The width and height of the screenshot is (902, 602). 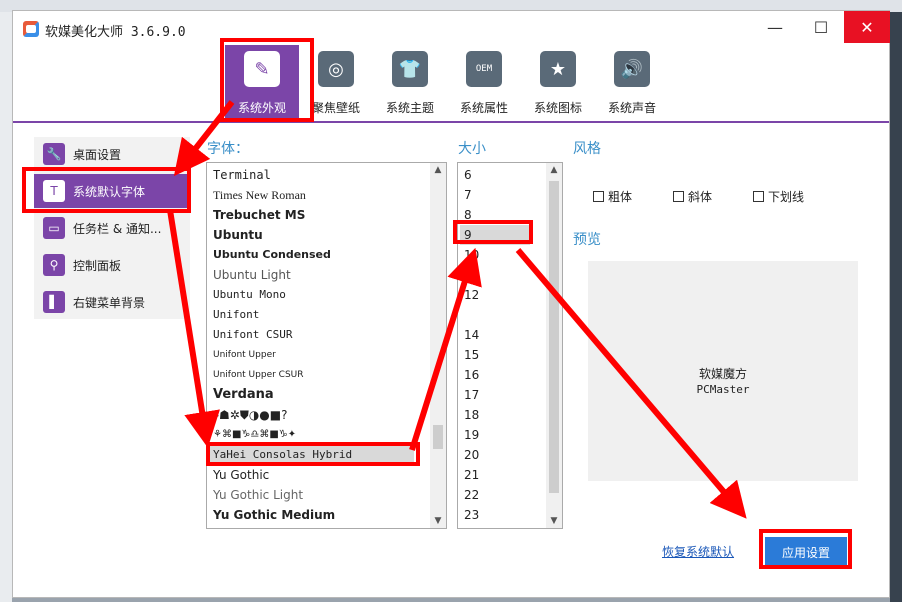 What do you see at coordinates (261, 108) in the screenshot?
I see `tab-label: 系统外观` at bounding box center [261, 108].